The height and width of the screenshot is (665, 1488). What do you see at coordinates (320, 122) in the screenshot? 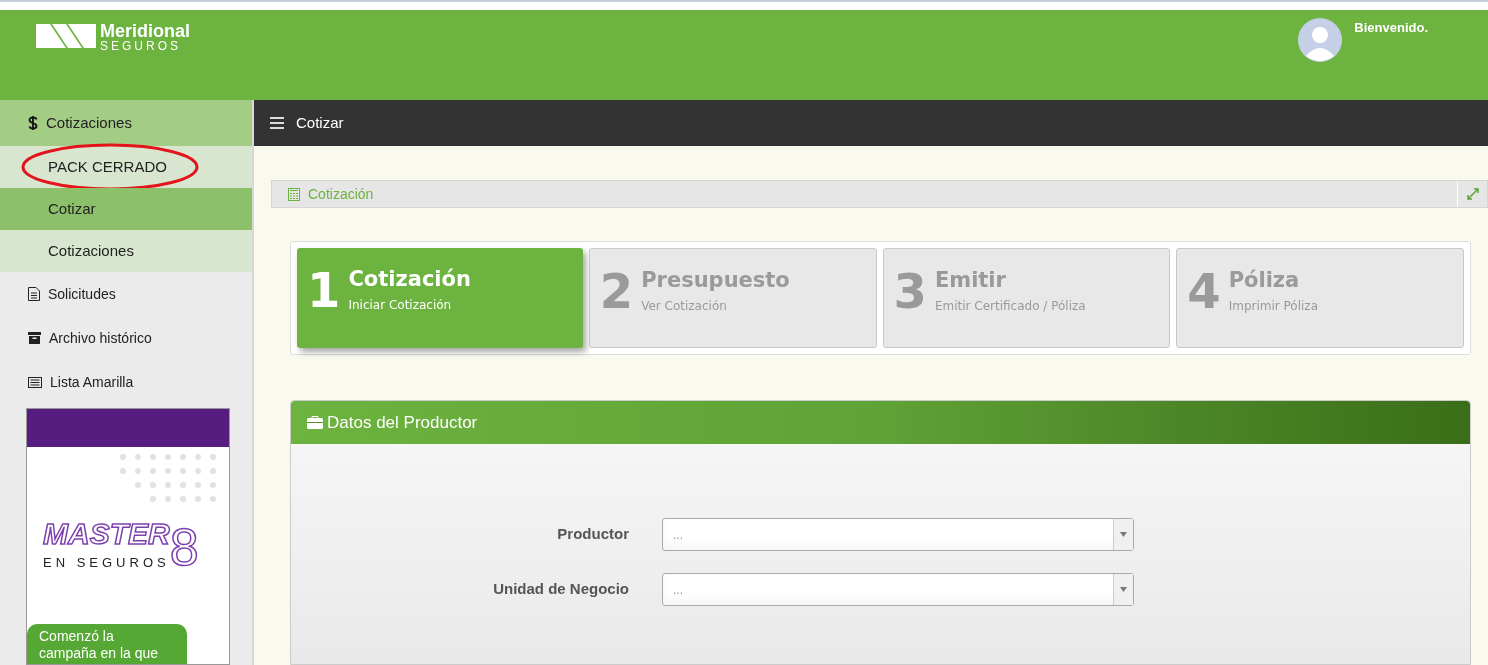
I see `toolbar-title: Cotizar` at bounding box center [320, 122].